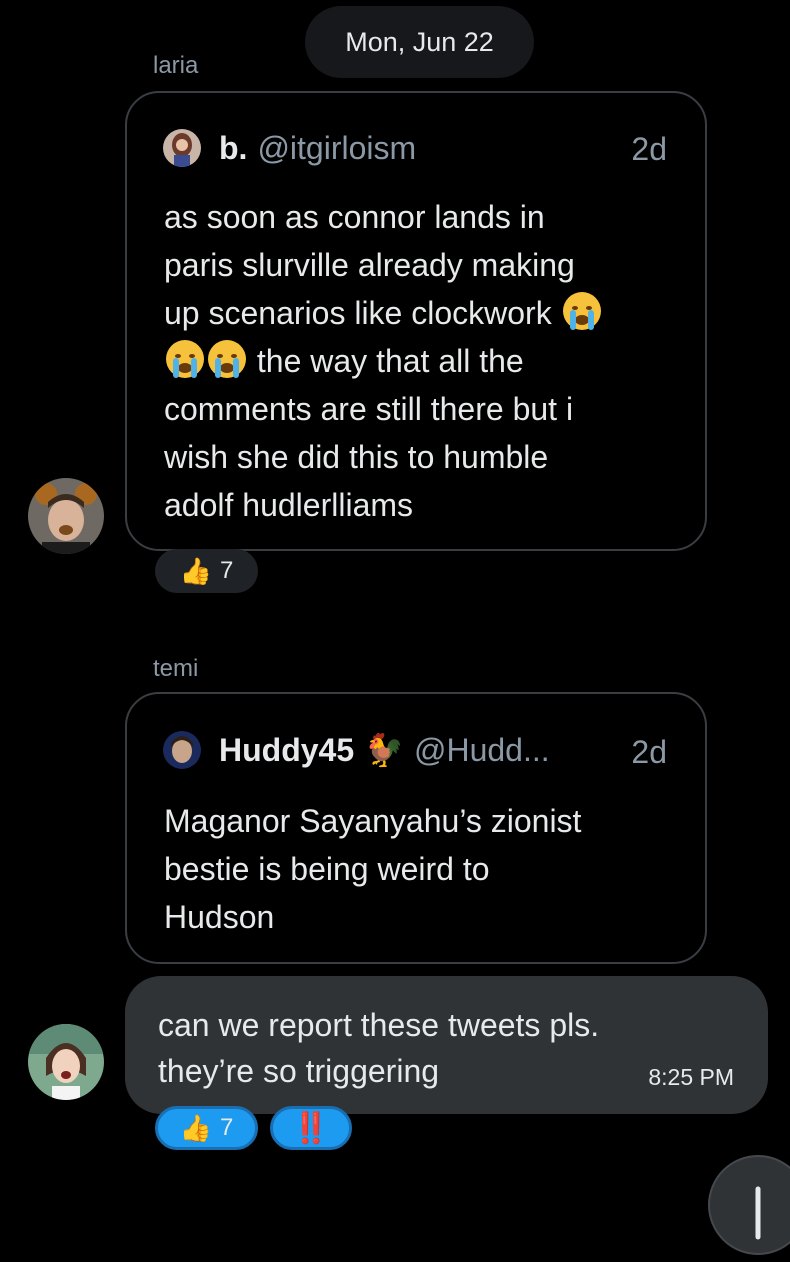 This screenshot has height=1262, width=790. I want to click on text-line: Maganor Sayanyahu’s zionist, so click(373, 821).